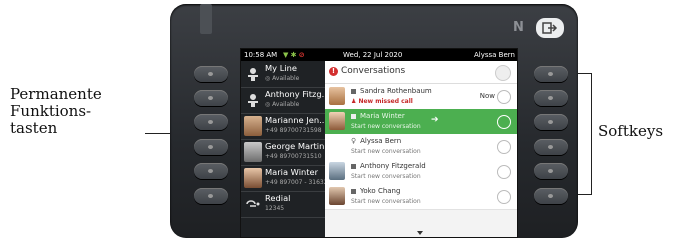  I want to click on speed-dial-marianne: Marianne Jen.. +49 89700731598, so click(283, 126).